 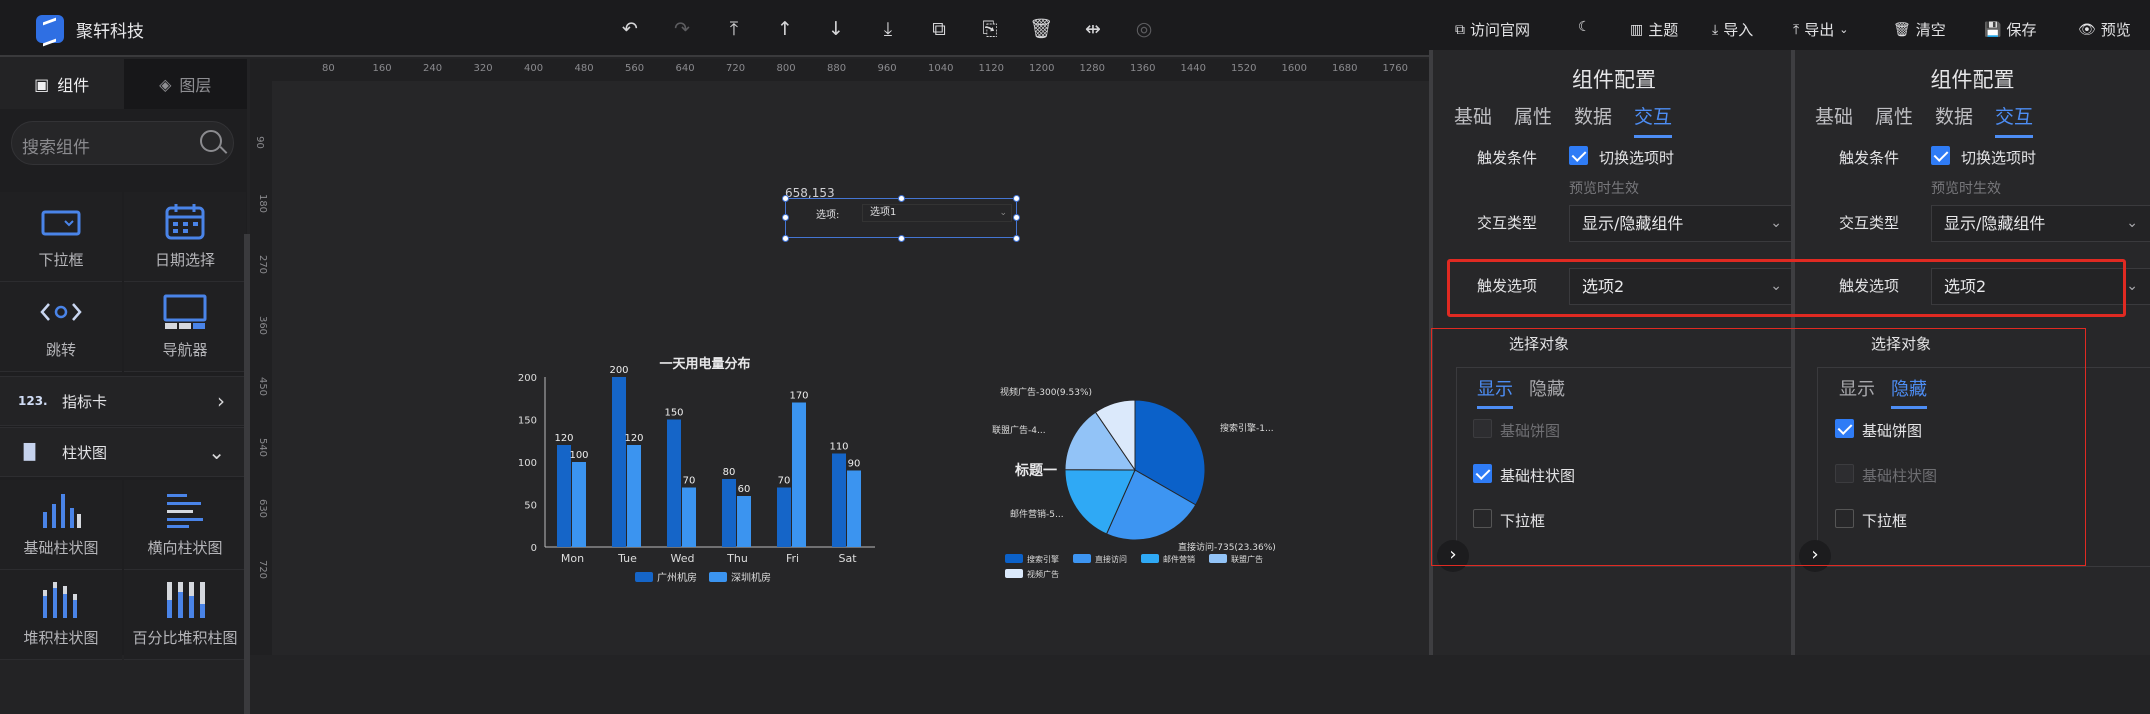 What do you see at coordinates (534, 68) in the screenshot?
I see `ruler-tick-label: 400` at bounding box center [534, 68].